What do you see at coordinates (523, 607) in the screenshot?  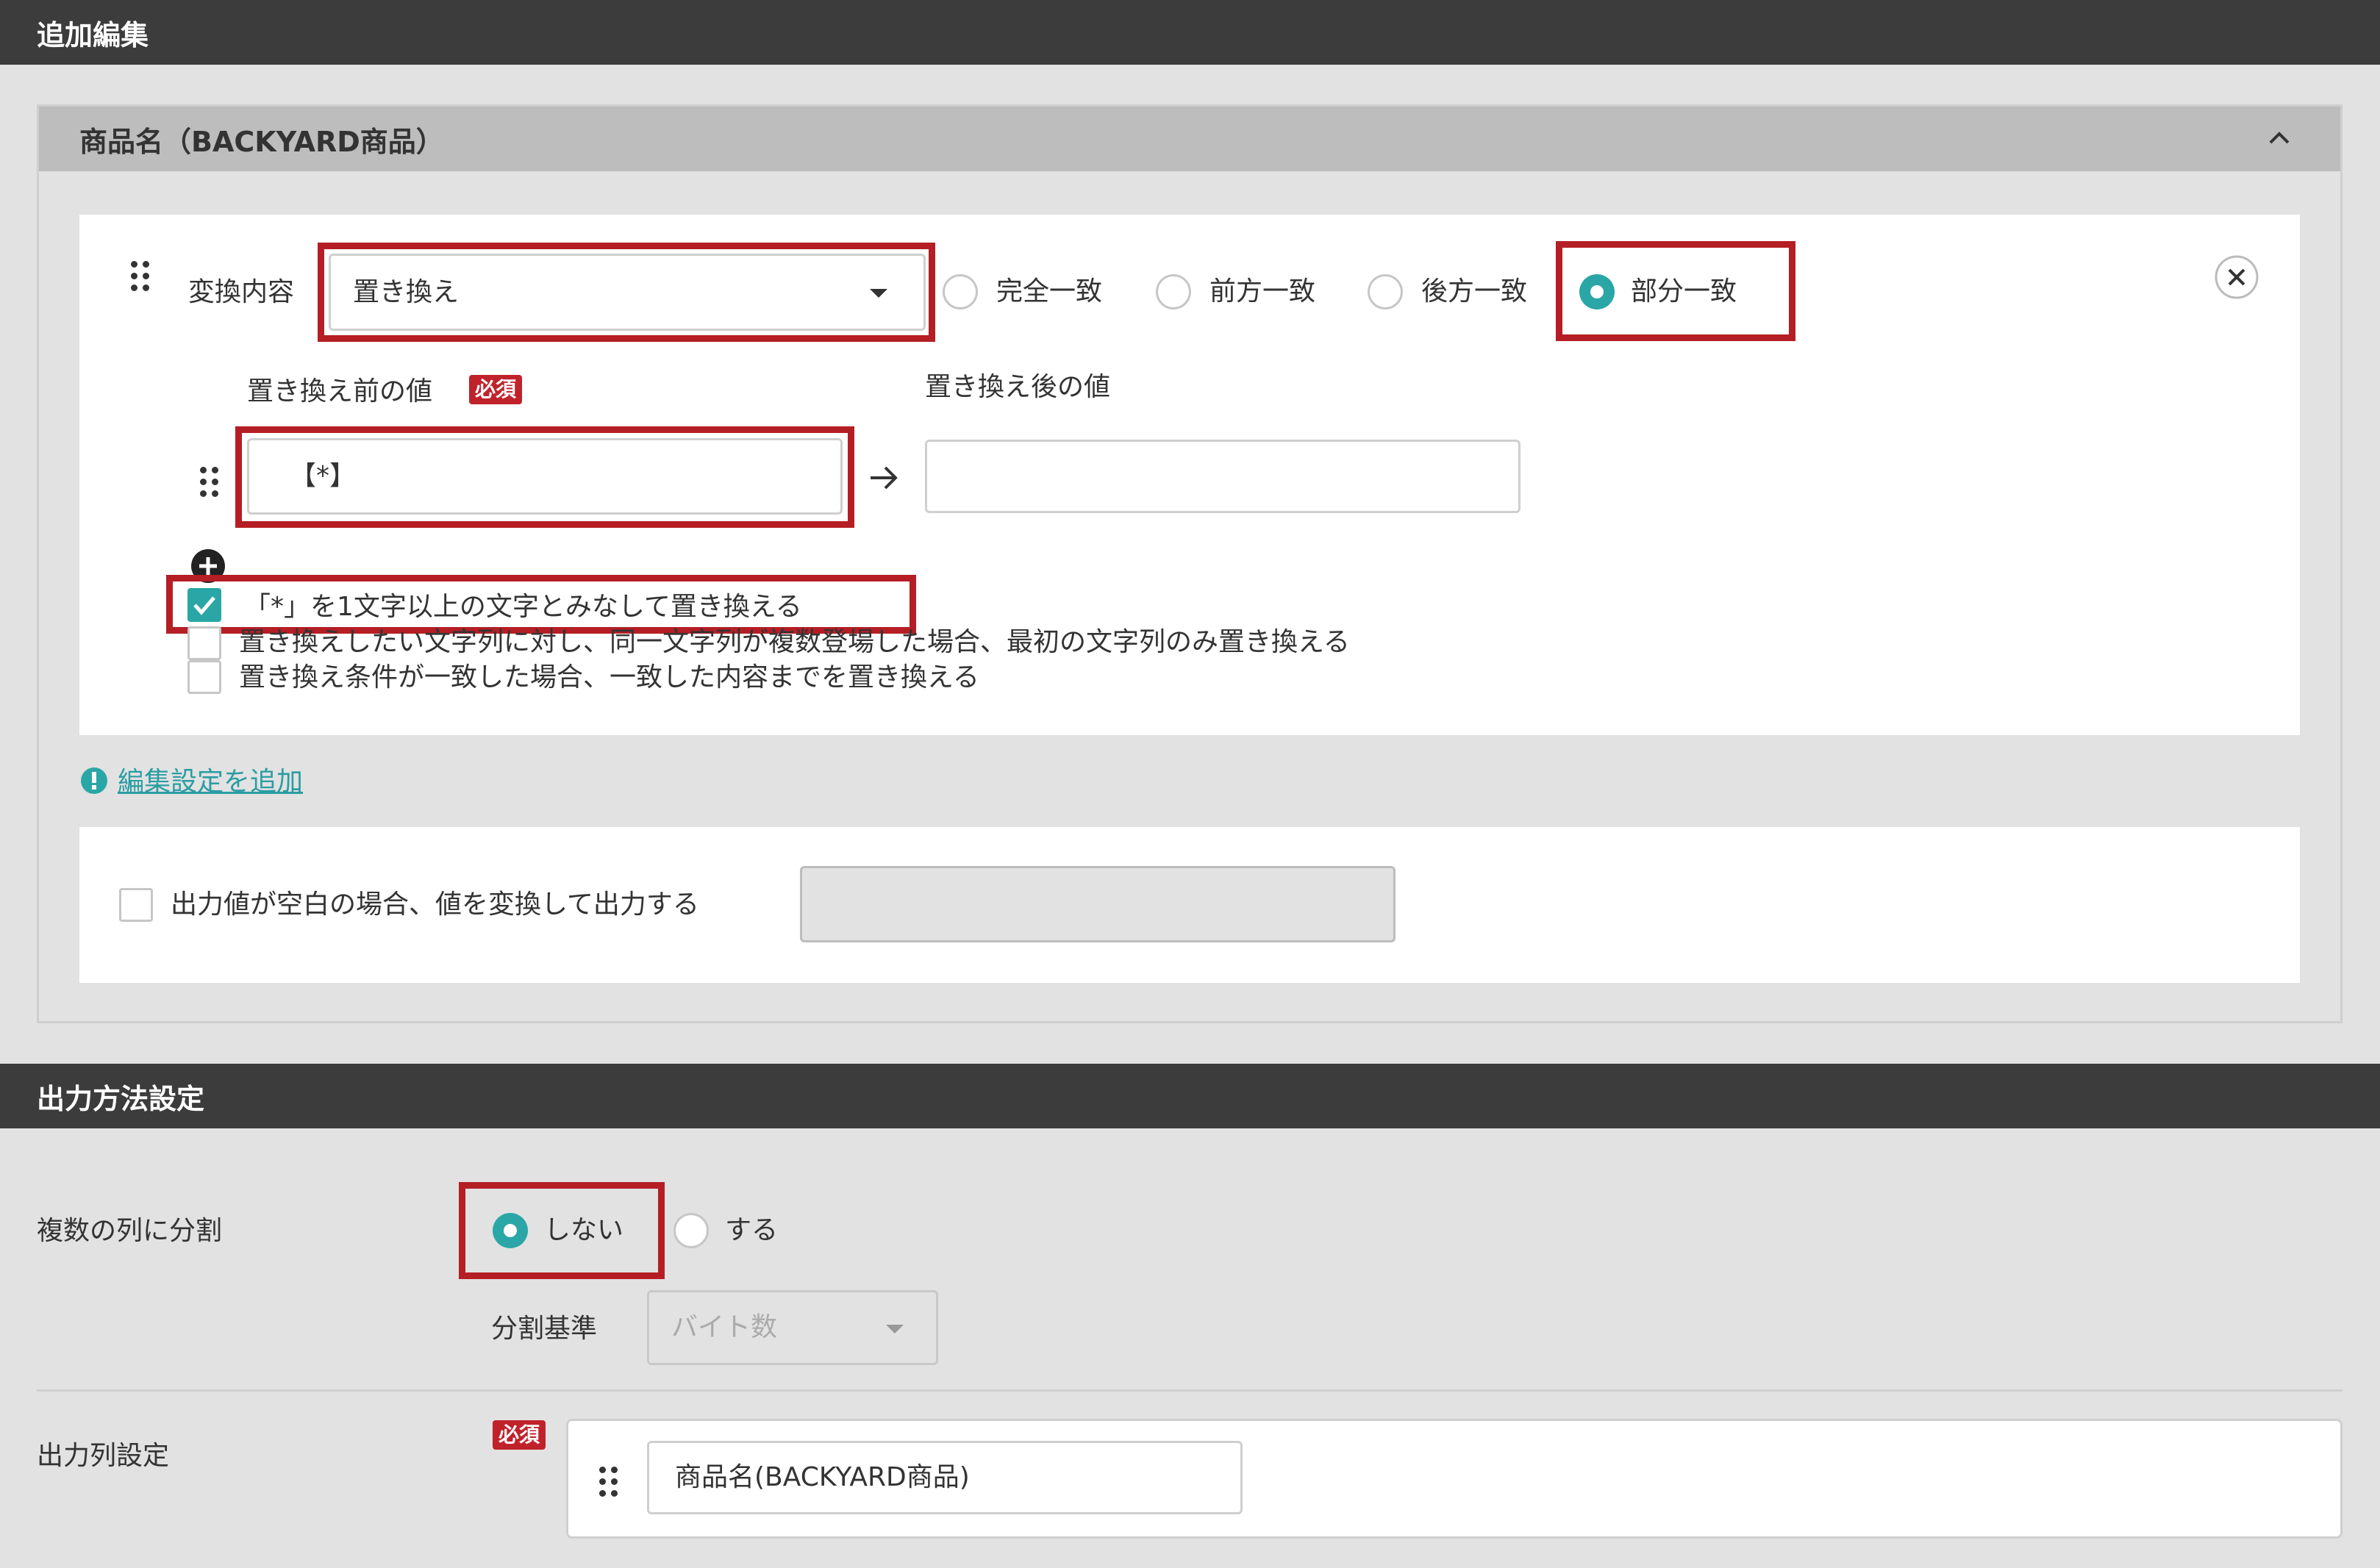 I see `label-wildcard: 「*」を1文字以上の文字とみなして置き換える` at bounding box center [523, 607].